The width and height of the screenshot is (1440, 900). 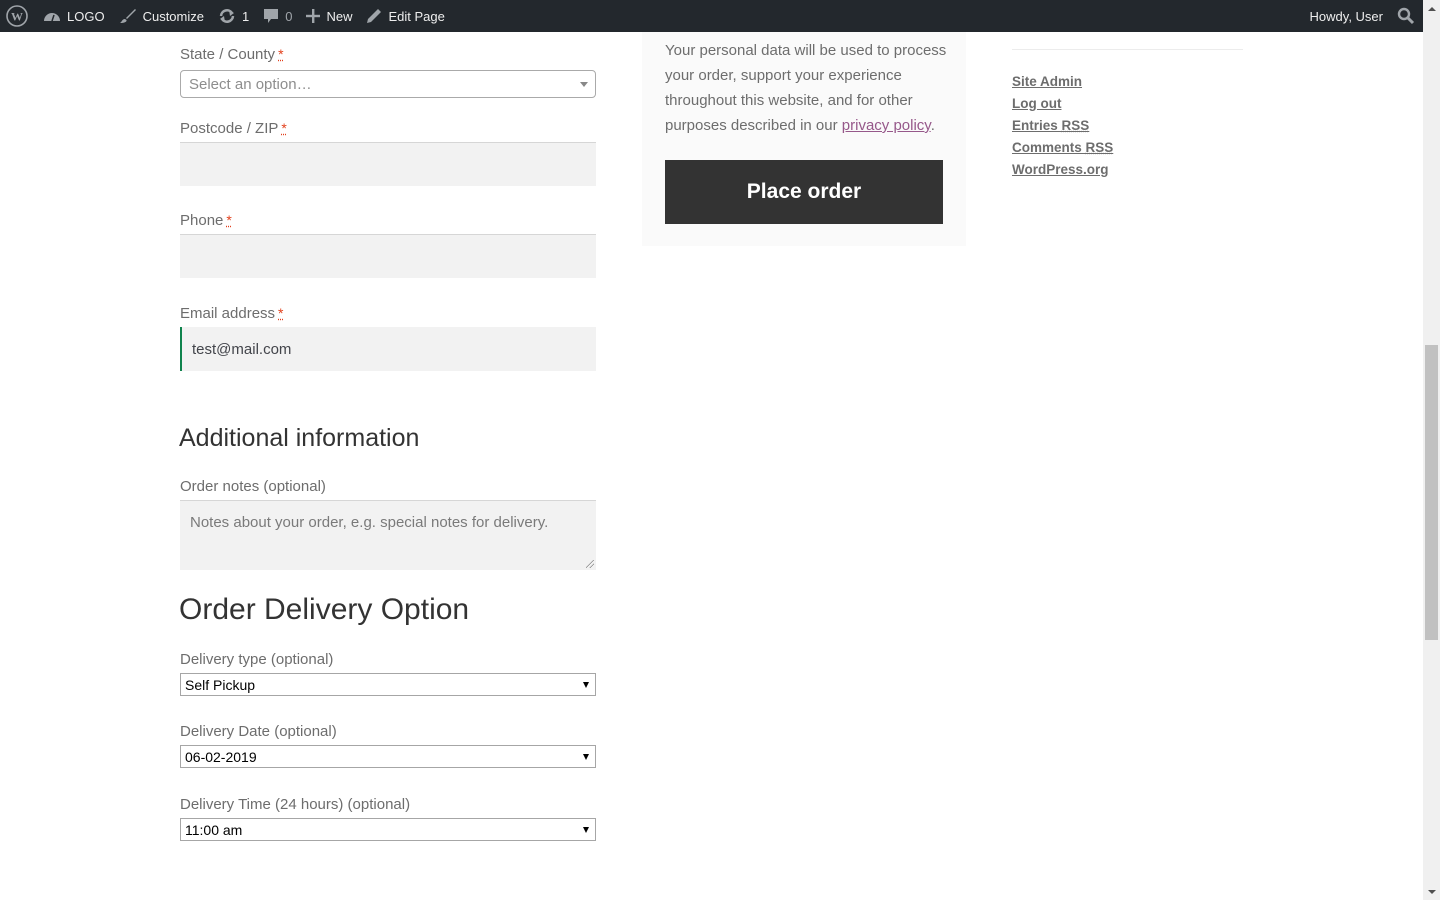 What do you see at coordinates (227, 16) in the screenshot?
I see `updates-icon` at bounding box center [227, 16].